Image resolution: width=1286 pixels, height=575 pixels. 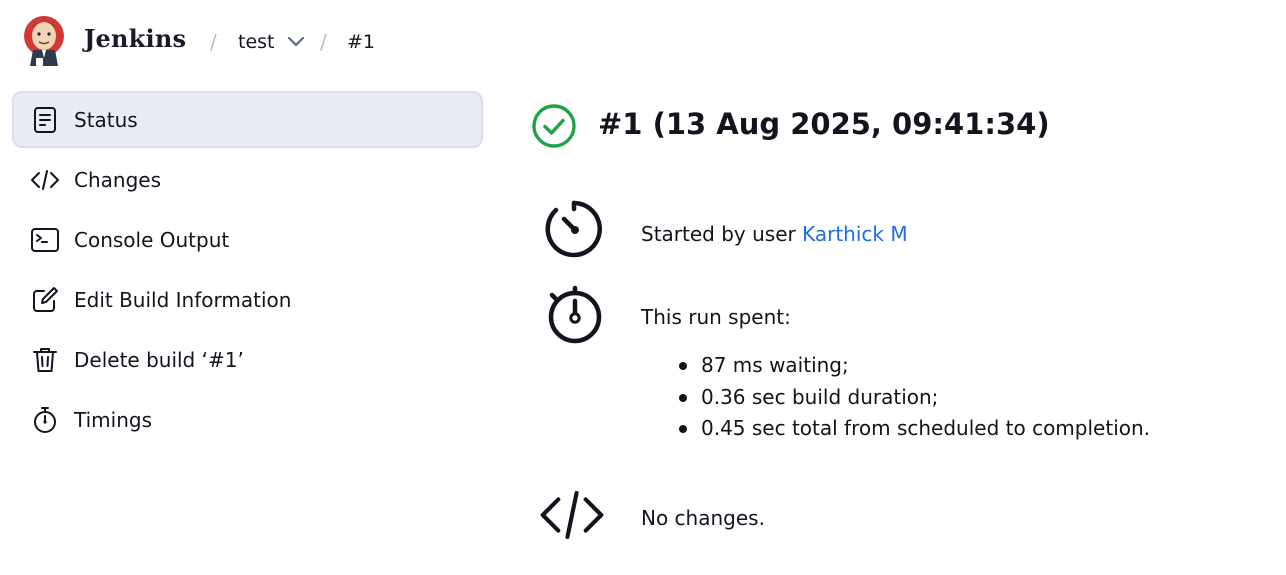 I want to click on sidebar-item-label: Delete build ‘#1’, so click(x=159, y=359).